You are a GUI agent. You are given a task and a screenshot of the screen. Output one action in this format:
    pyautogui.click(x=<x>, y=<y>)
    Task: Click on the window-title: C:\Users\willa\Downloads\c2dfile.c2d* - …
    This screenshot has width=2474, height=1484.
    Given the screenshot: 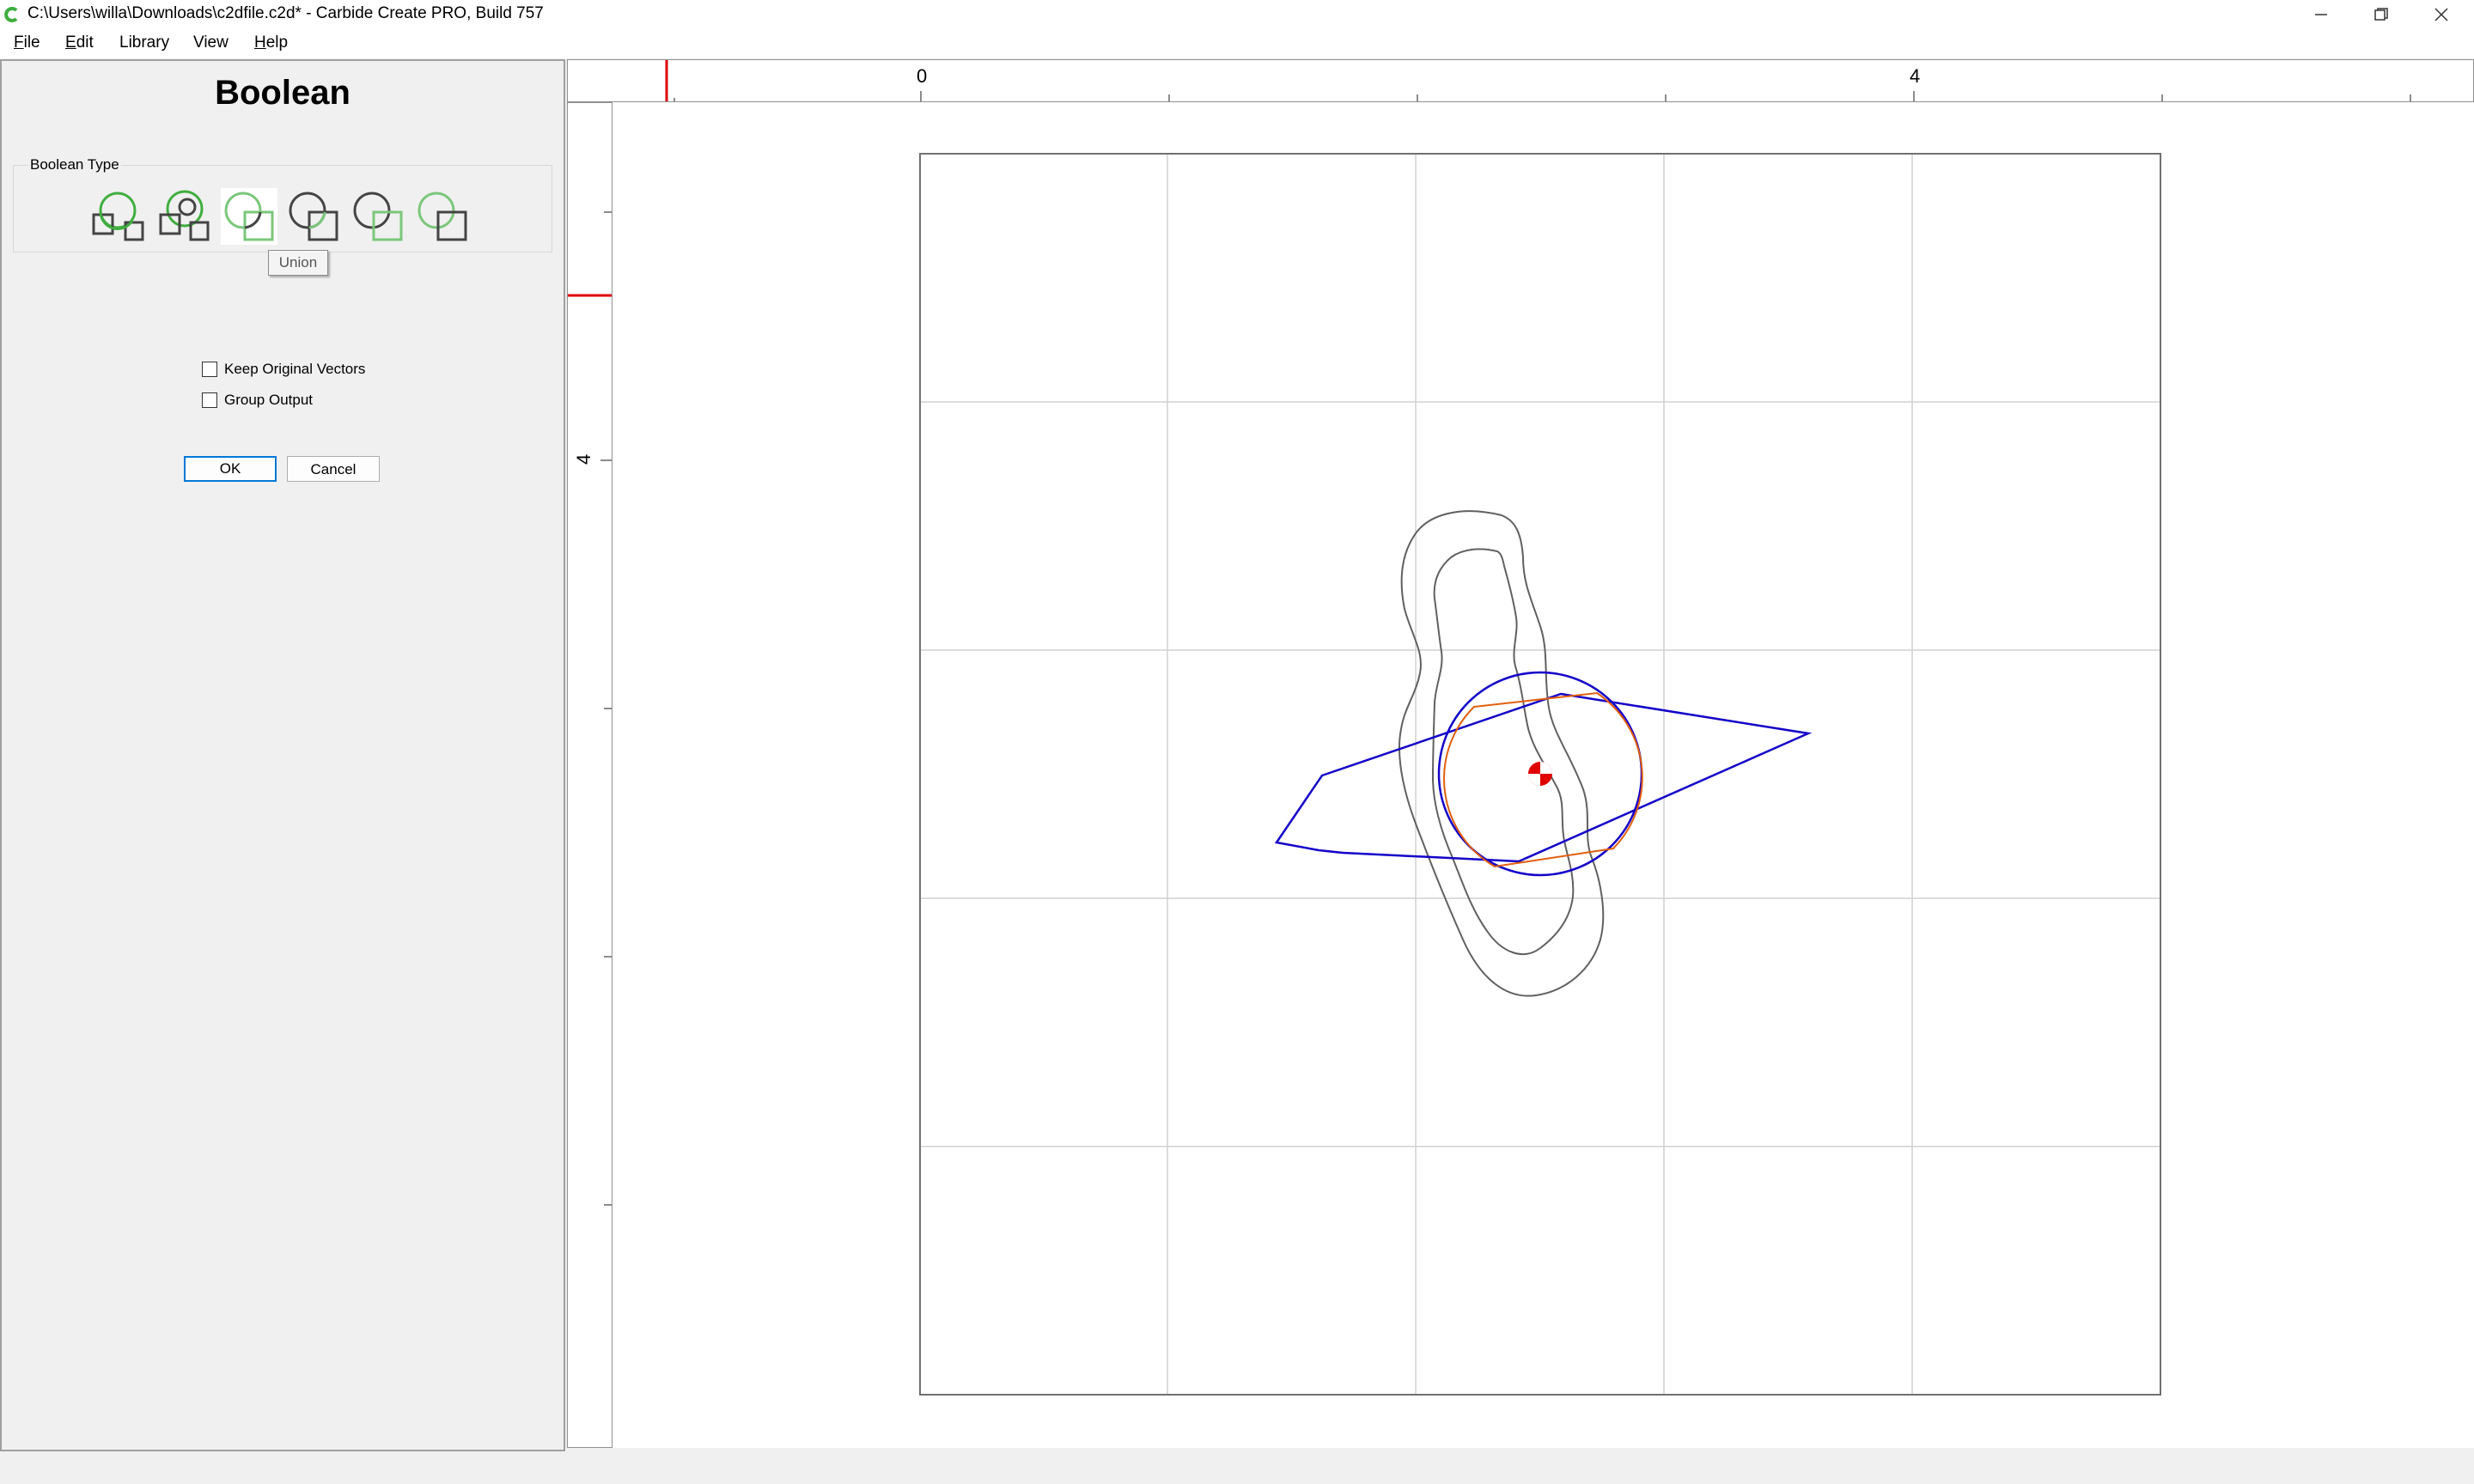 What is the action you would take?
    pyautogui.click(x=285, y=13)
    